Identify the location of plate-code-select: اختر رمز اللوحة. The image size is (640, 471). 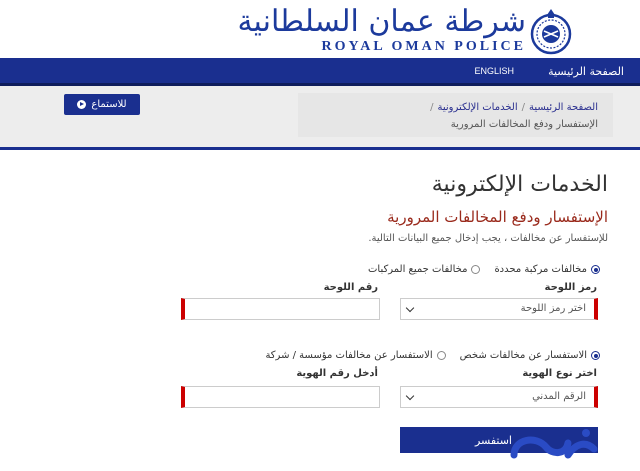
(499, 309).